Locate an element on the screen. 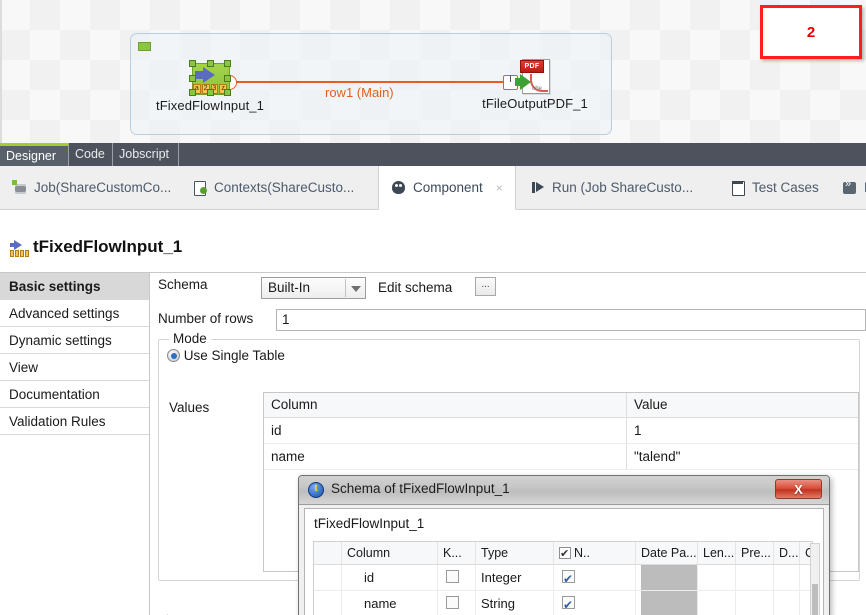 The image size is (866, 615). component-icon is located at coordinates (398, 187).